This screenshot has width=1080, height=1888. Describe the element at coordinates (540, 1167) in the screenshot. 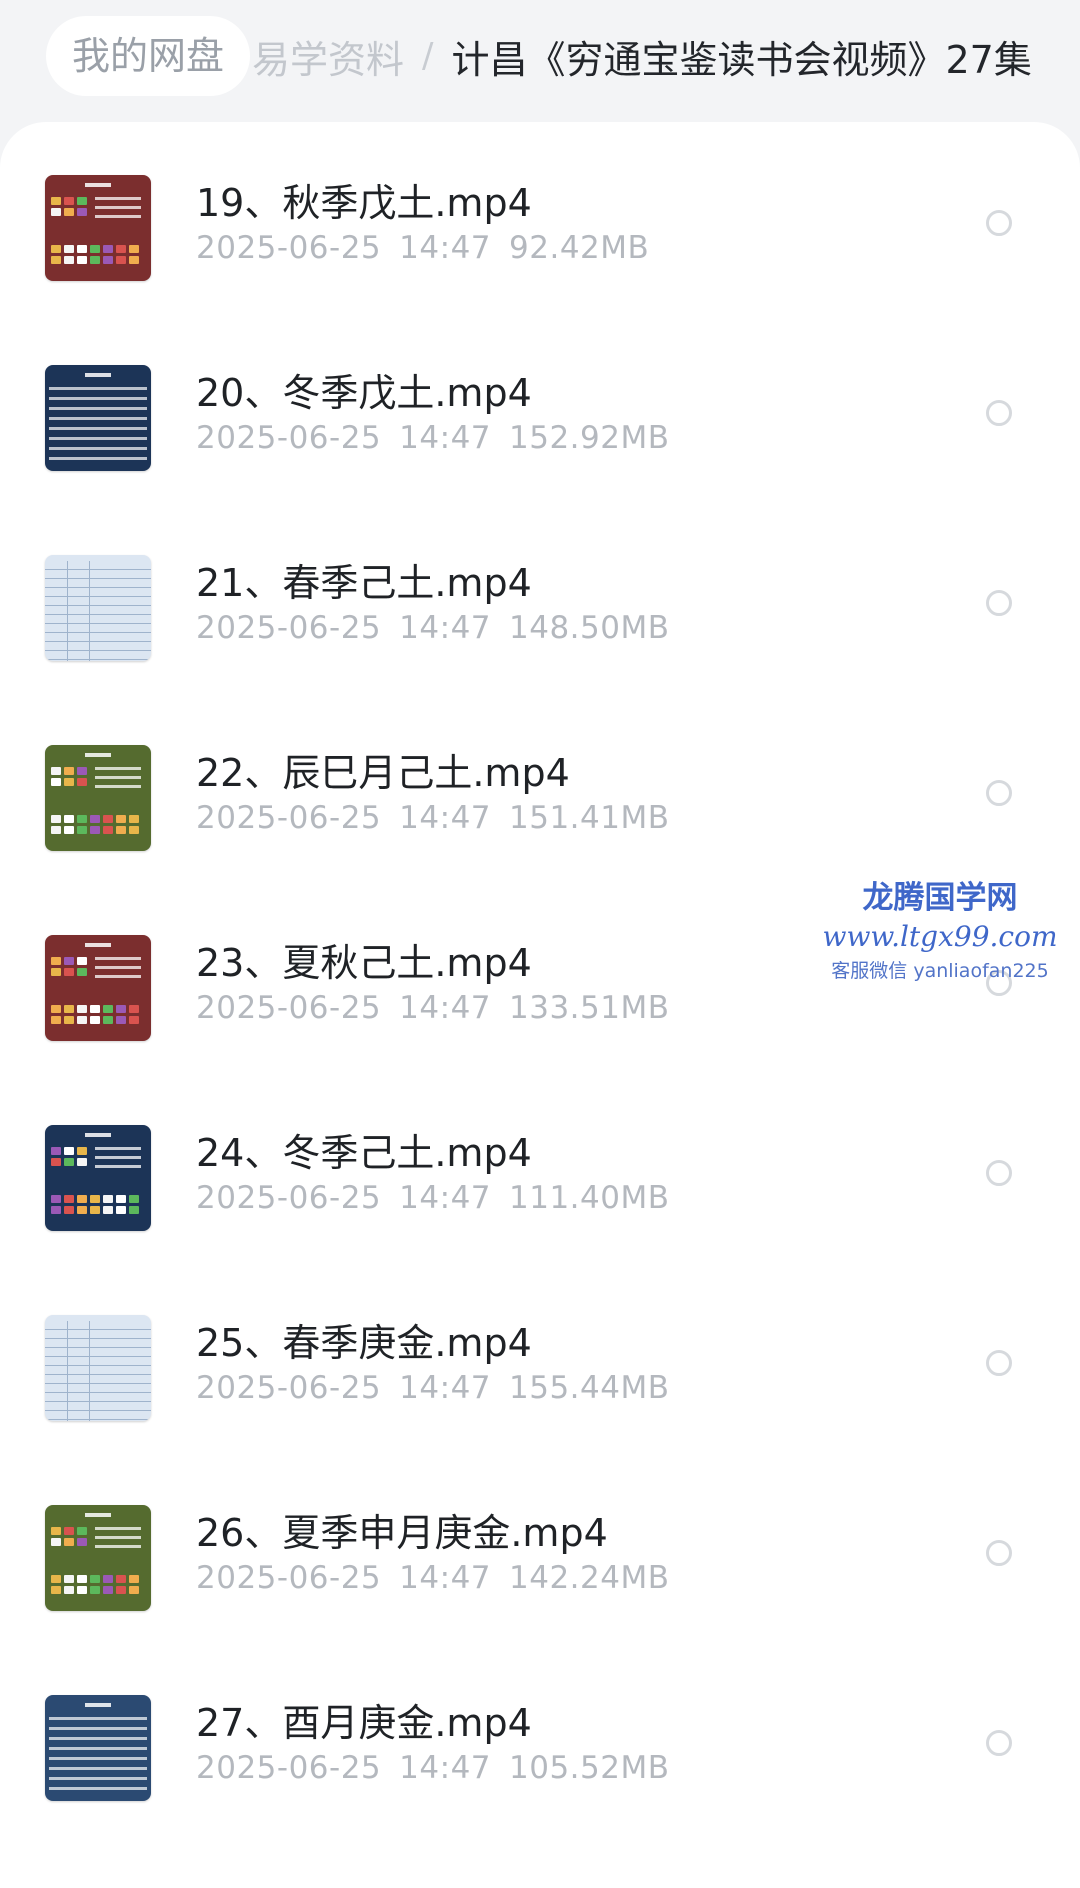

I see `file-row: 24、冬季己土.mp4 2025-06-25 14:47 111.40MB` at that location.